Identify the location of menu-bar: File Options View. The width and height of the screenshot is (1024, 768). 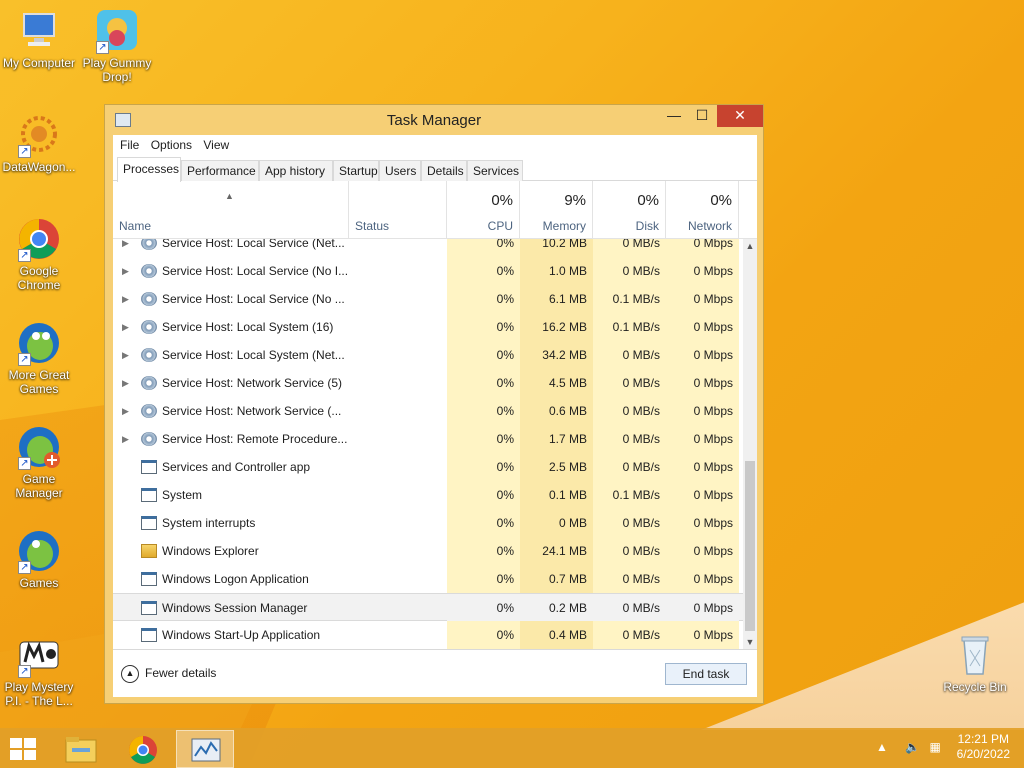
(435, 146).